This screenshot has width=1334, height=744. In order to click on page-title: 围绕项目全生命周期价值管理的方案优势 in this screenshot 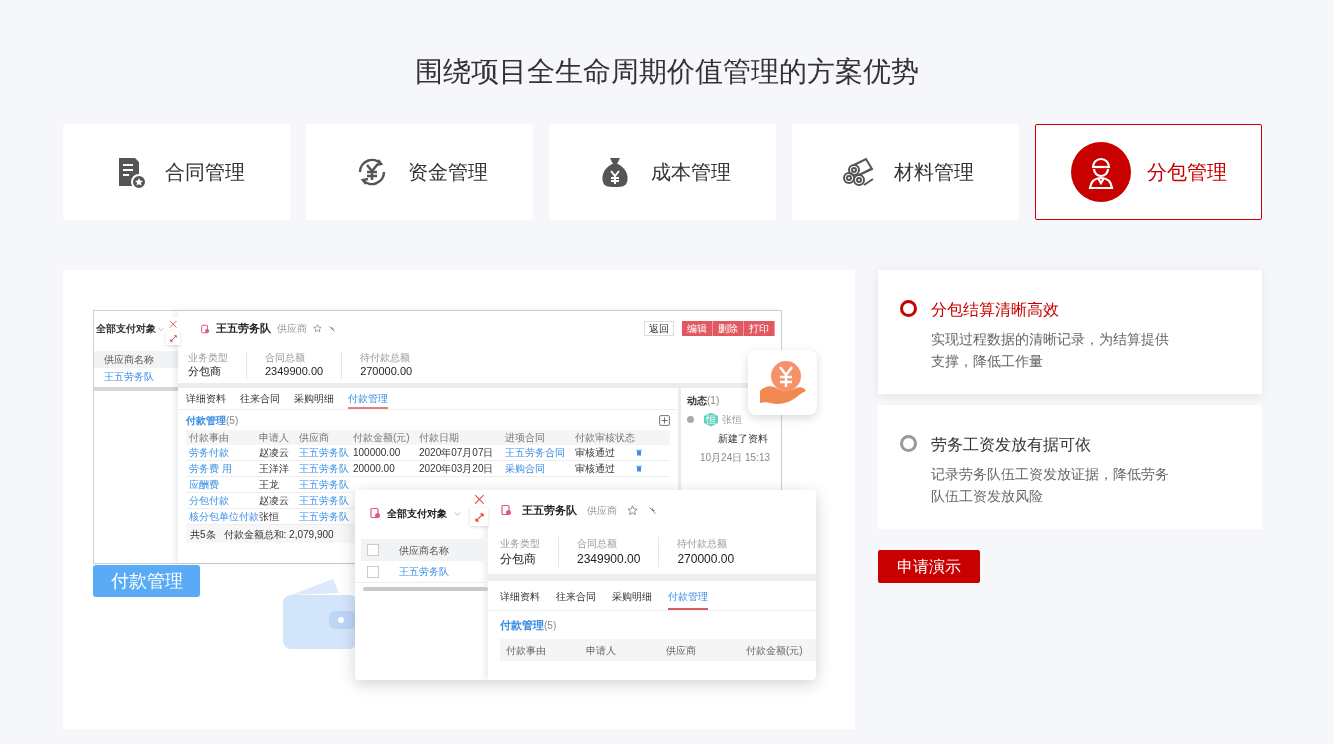, I will do `click(667, 72)`.